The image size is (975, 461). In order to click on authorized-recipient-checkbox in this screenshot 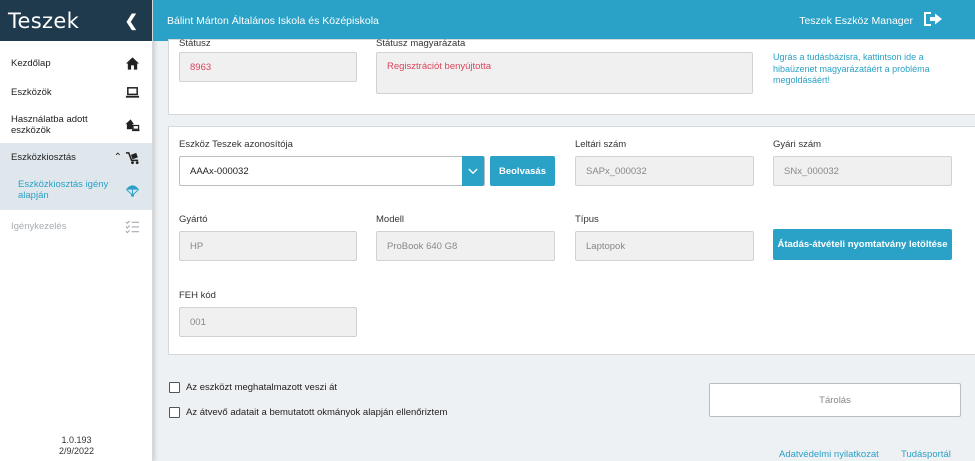, I will do `click(174, 387)`.